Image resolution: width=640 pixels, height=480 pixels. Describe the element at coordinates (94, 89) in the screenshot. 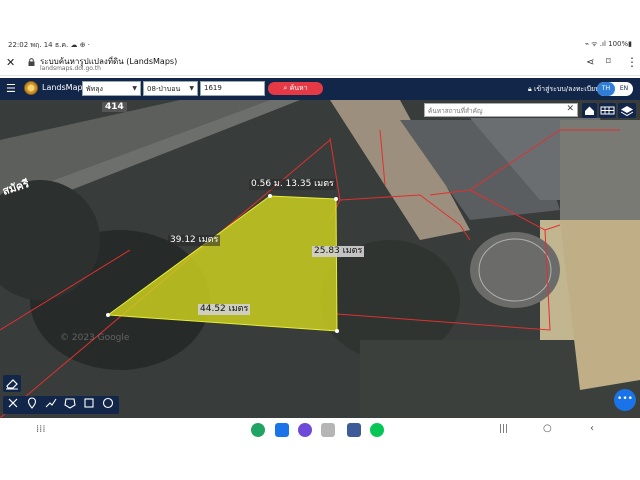

I see `province-value: พัทลุง` at that location.